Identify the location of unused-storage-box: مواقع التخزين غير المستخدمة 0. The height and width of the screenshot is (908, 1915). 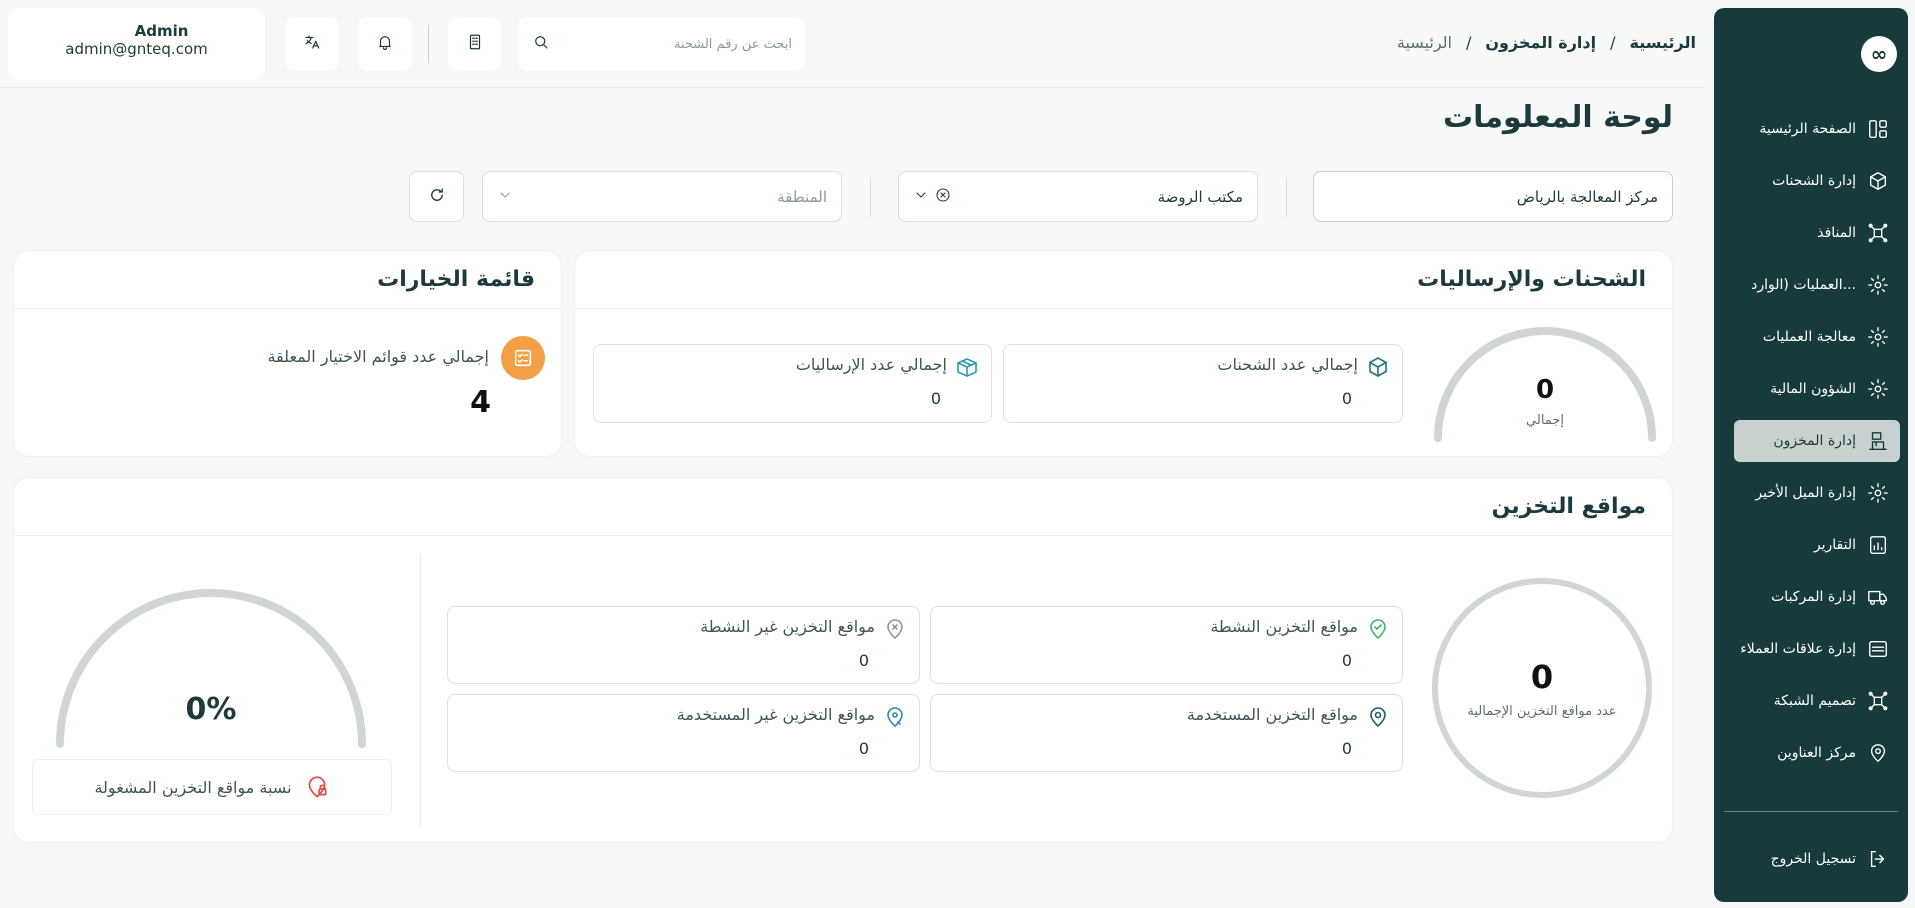
(683, 733).